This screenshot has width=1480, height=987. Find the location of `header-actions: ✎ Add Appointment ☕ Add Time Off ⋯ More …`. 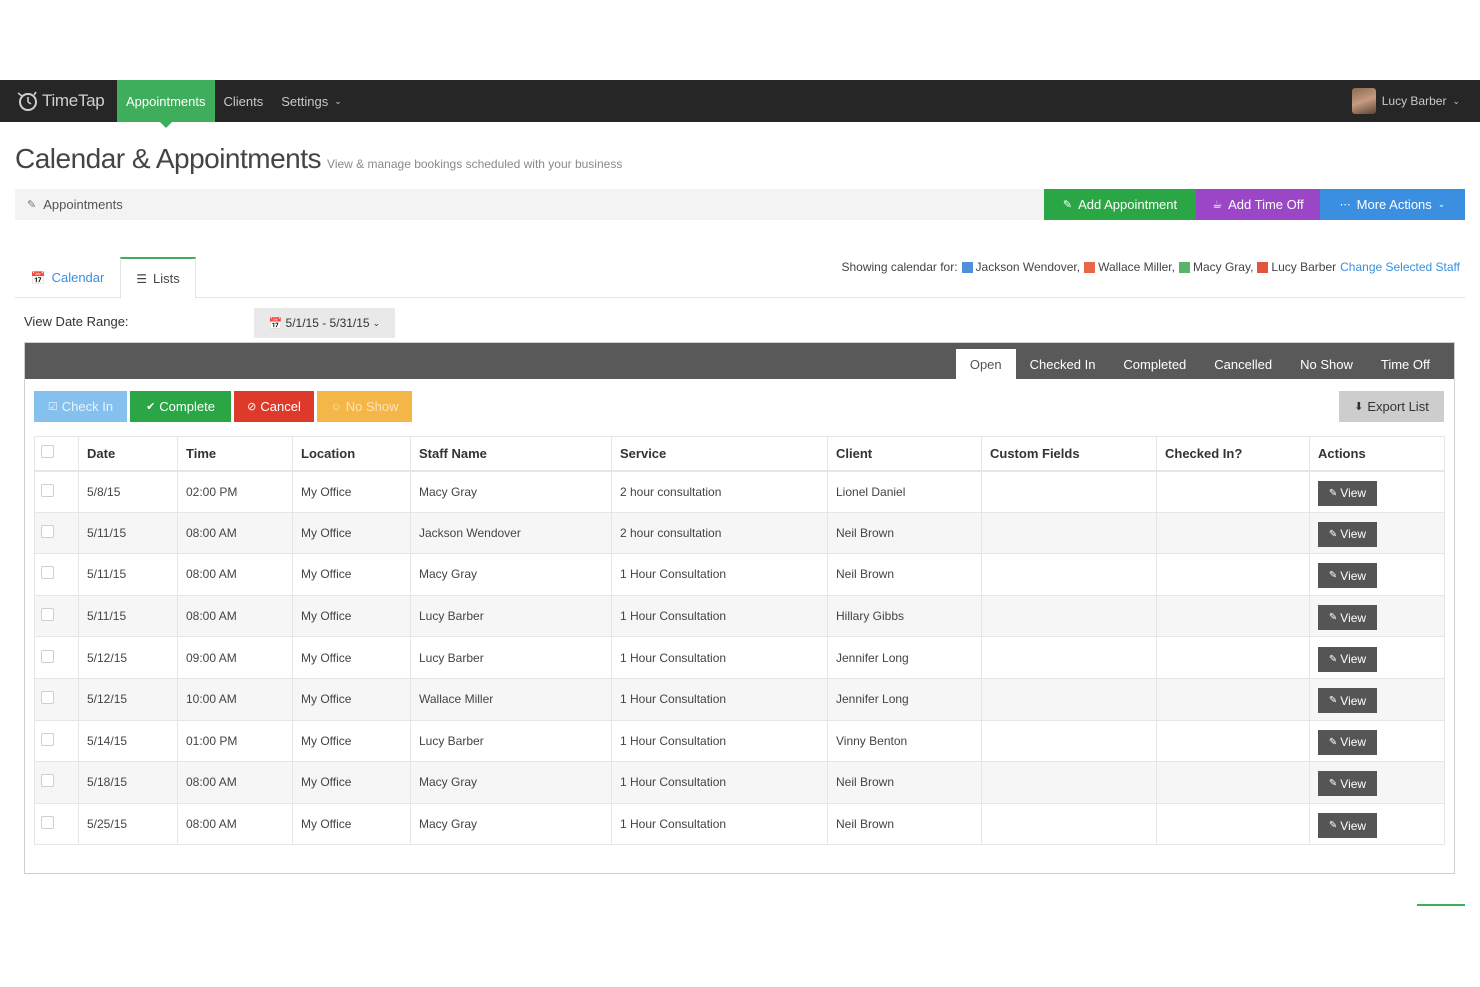

header-actions: ✎ Add Appointment ☕ Add Time Off ⋯ More … is located at coordinates (1254, 204).